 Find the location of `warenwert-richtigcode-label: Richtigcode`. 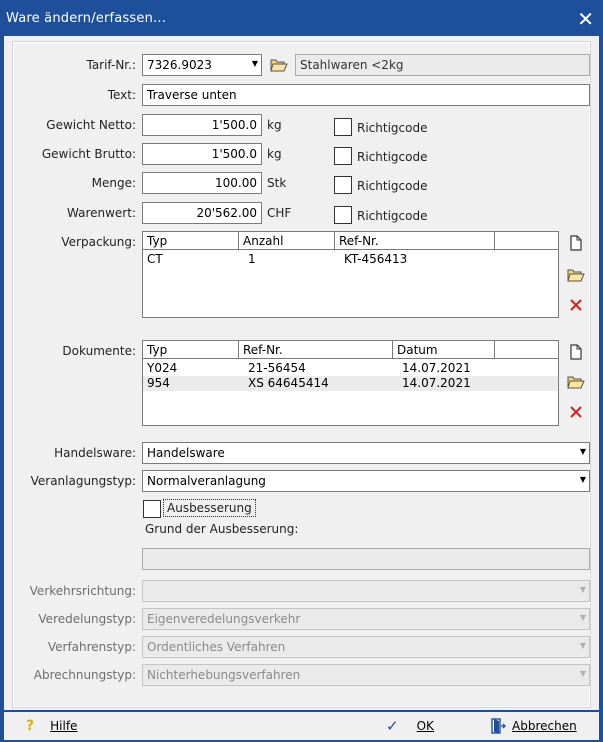

warenwert-richtigcode-label: Richtigcode is located at coordinates (392, 216).